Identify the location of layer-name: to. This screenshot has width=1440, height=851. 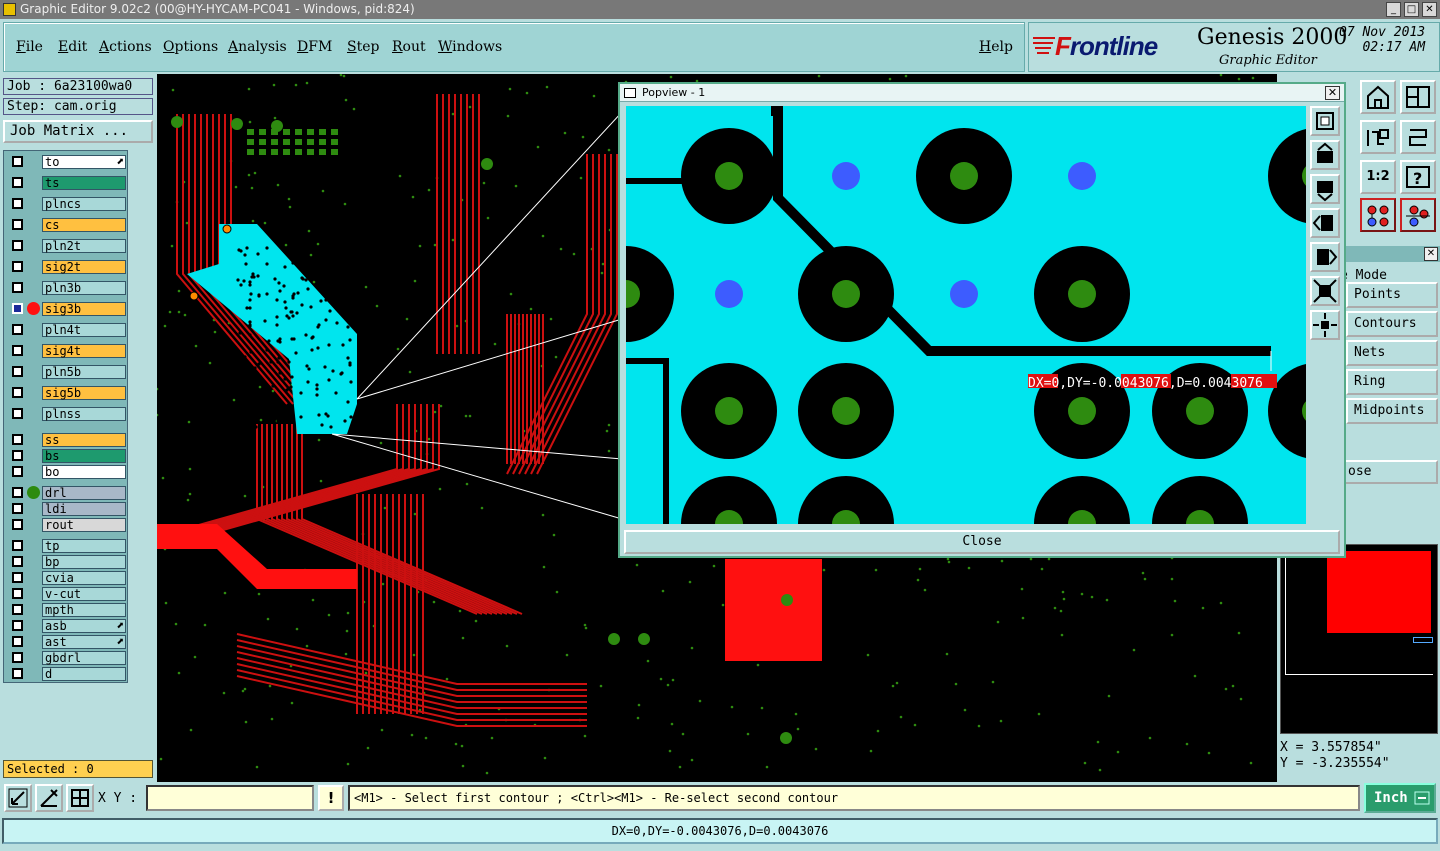
(84, 162).